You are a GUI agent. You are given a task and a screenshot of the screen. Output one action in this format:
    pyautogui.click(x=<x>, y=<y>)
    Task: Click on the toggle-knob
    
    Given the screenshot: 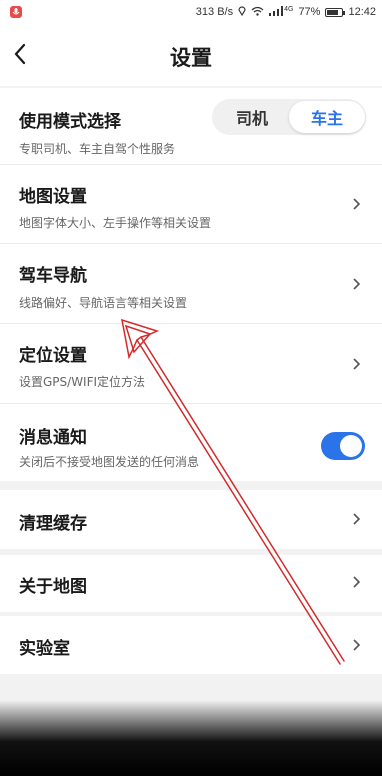 What is the action you would take?
    pyautogui.click(x=351, y=446)
    